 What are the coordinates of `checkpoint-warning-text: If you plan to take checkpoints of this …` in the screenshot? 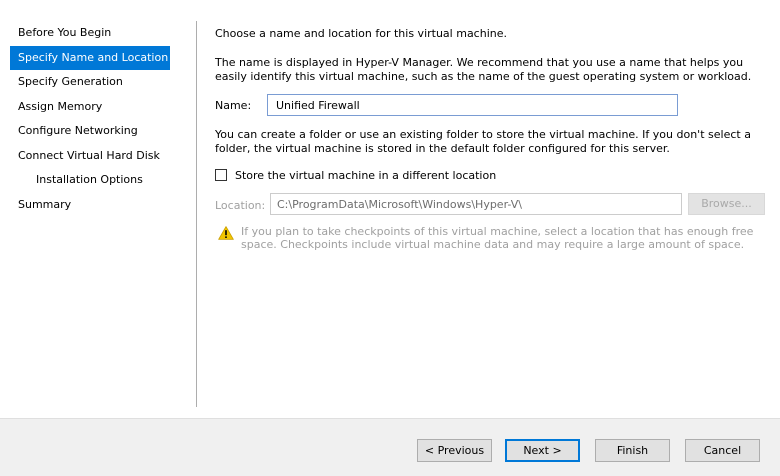 It's located at (497, 238).